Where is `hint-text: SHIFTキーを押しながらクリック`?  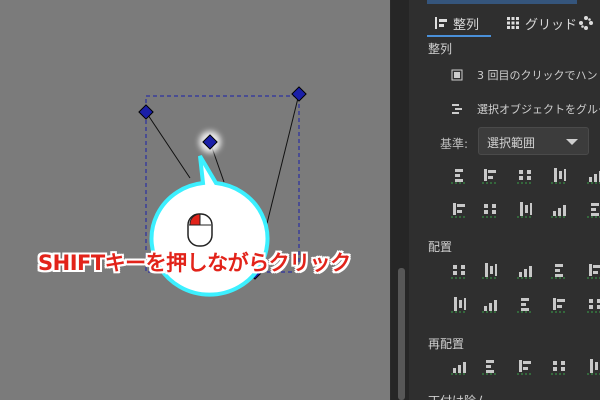
hint-text: SHIFTキーを押しながらクリック is located at coordinates (194, 263).